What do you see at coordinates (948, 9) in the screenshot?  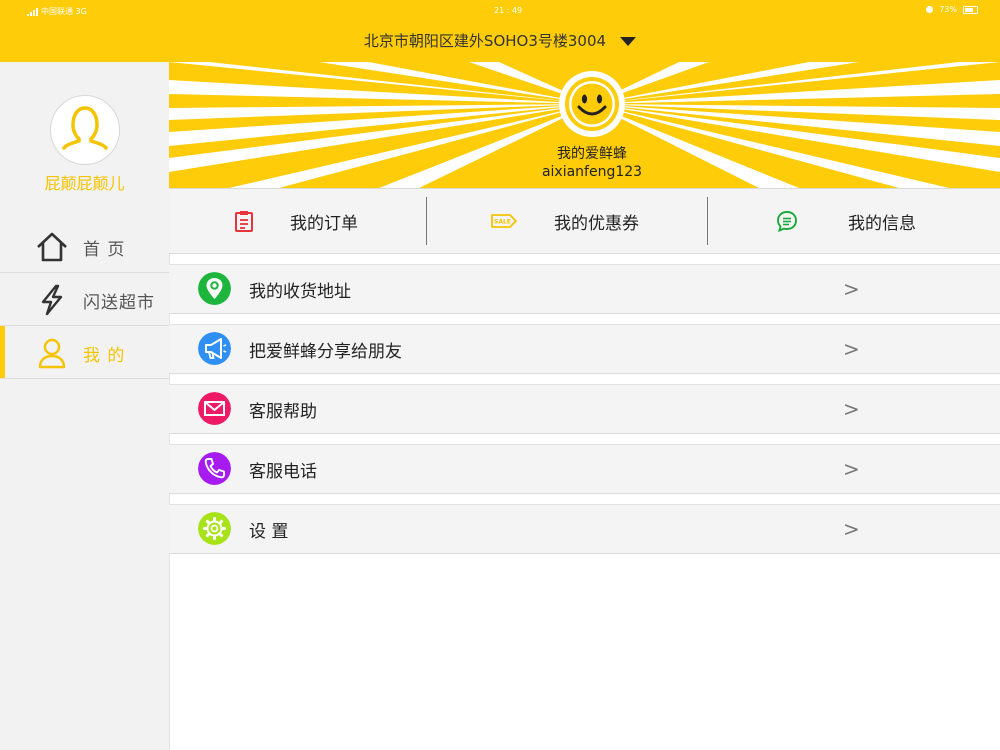 I see `battery-percent: 73%` at bounding box center [948, 9].